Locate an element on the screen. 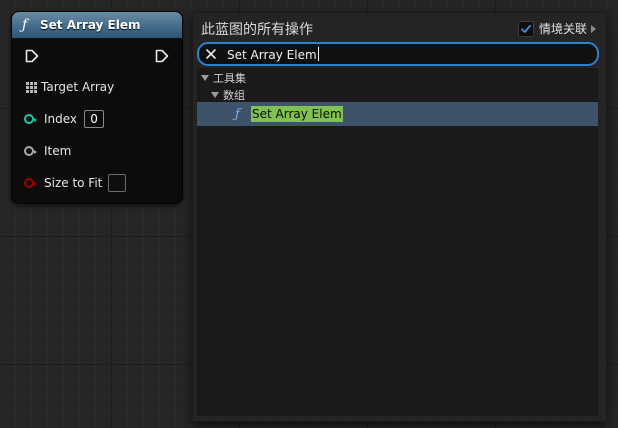 Image resolution: width=618 pixels, height=428 pixels. pin-size-to-fit: Size to Fit is located at coordinates (75, 183).